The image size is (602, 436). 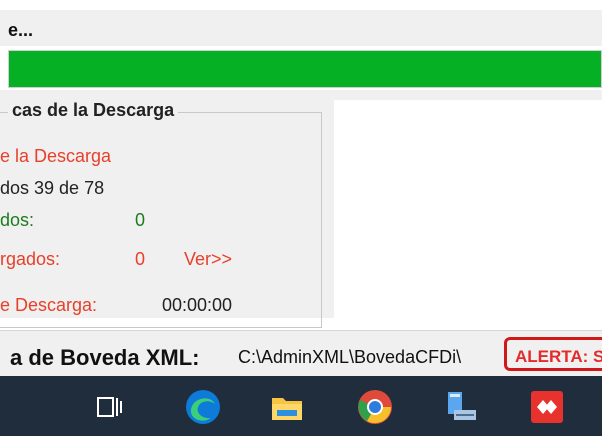 I want to click on counter-text: dos 39 de 78, so click(x=52, y=188).